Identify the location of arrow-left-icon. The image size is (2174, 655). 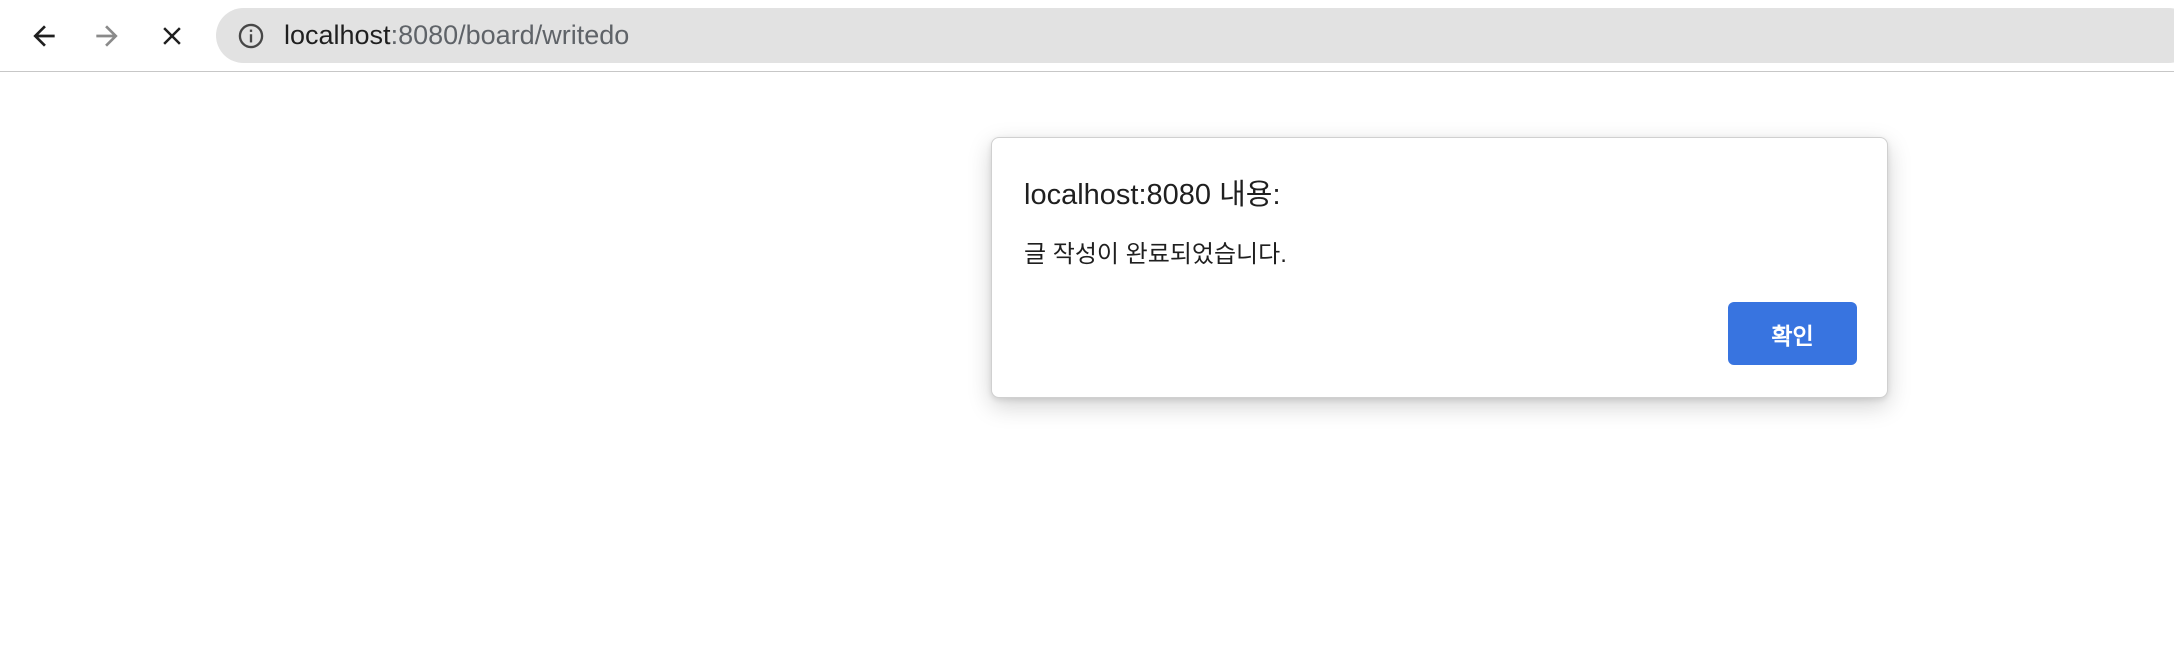
(44, 36).